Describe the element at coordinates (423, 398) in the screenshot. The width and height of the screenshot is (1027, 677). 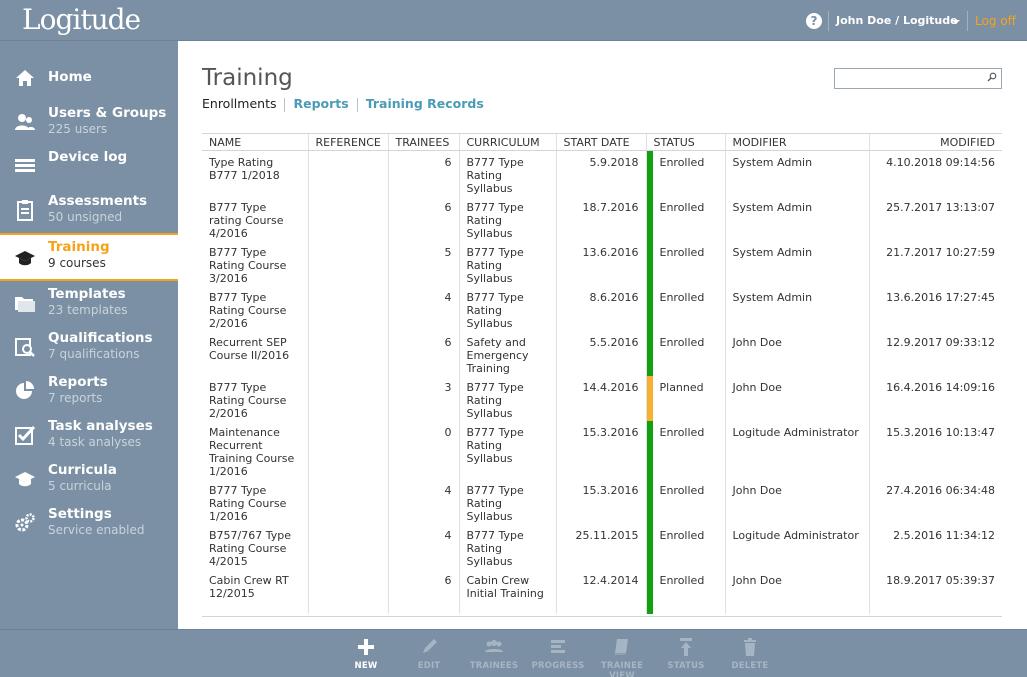
I see `cell-trainees: 3` at that location.